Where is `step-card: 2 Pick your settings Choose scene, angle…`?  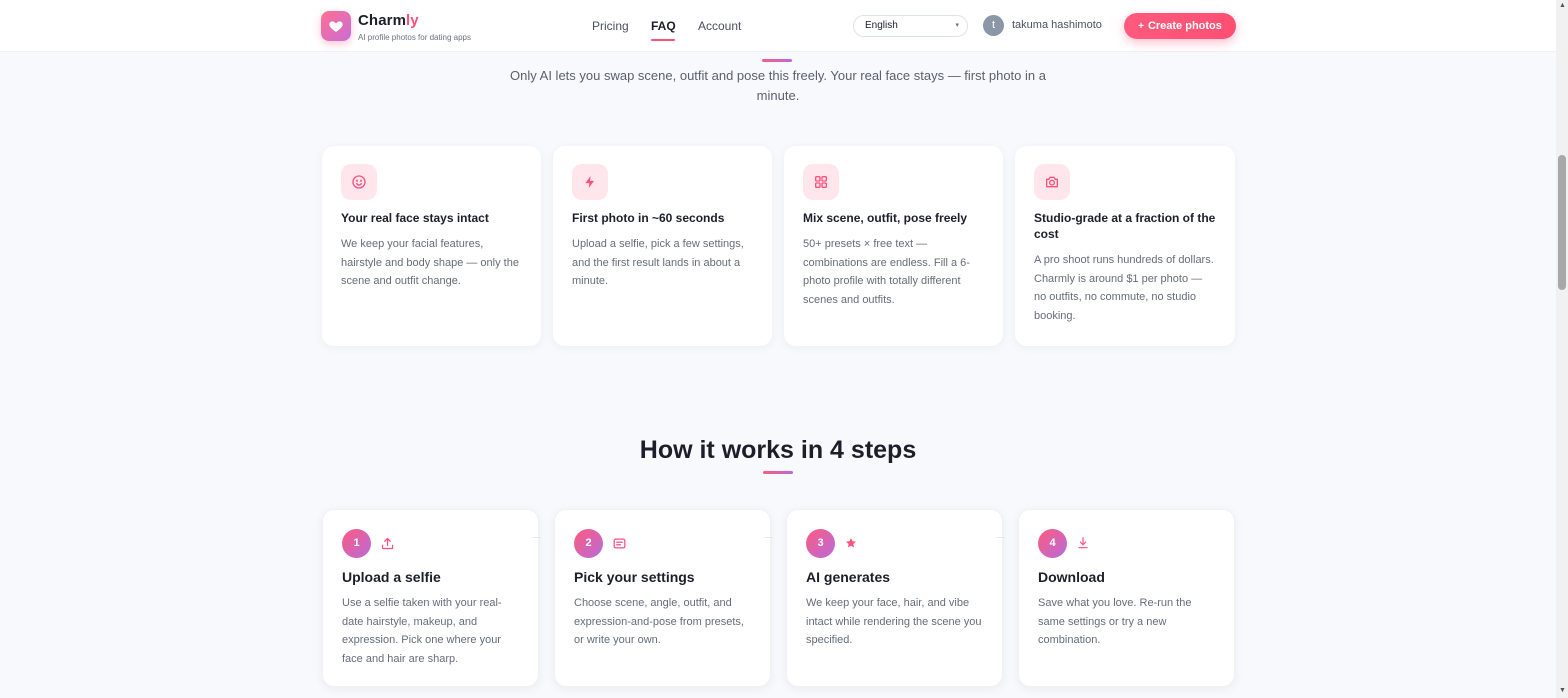 step-card: 2 Pick your settings Choose scene, angle… is located at coordinates (662, 598).